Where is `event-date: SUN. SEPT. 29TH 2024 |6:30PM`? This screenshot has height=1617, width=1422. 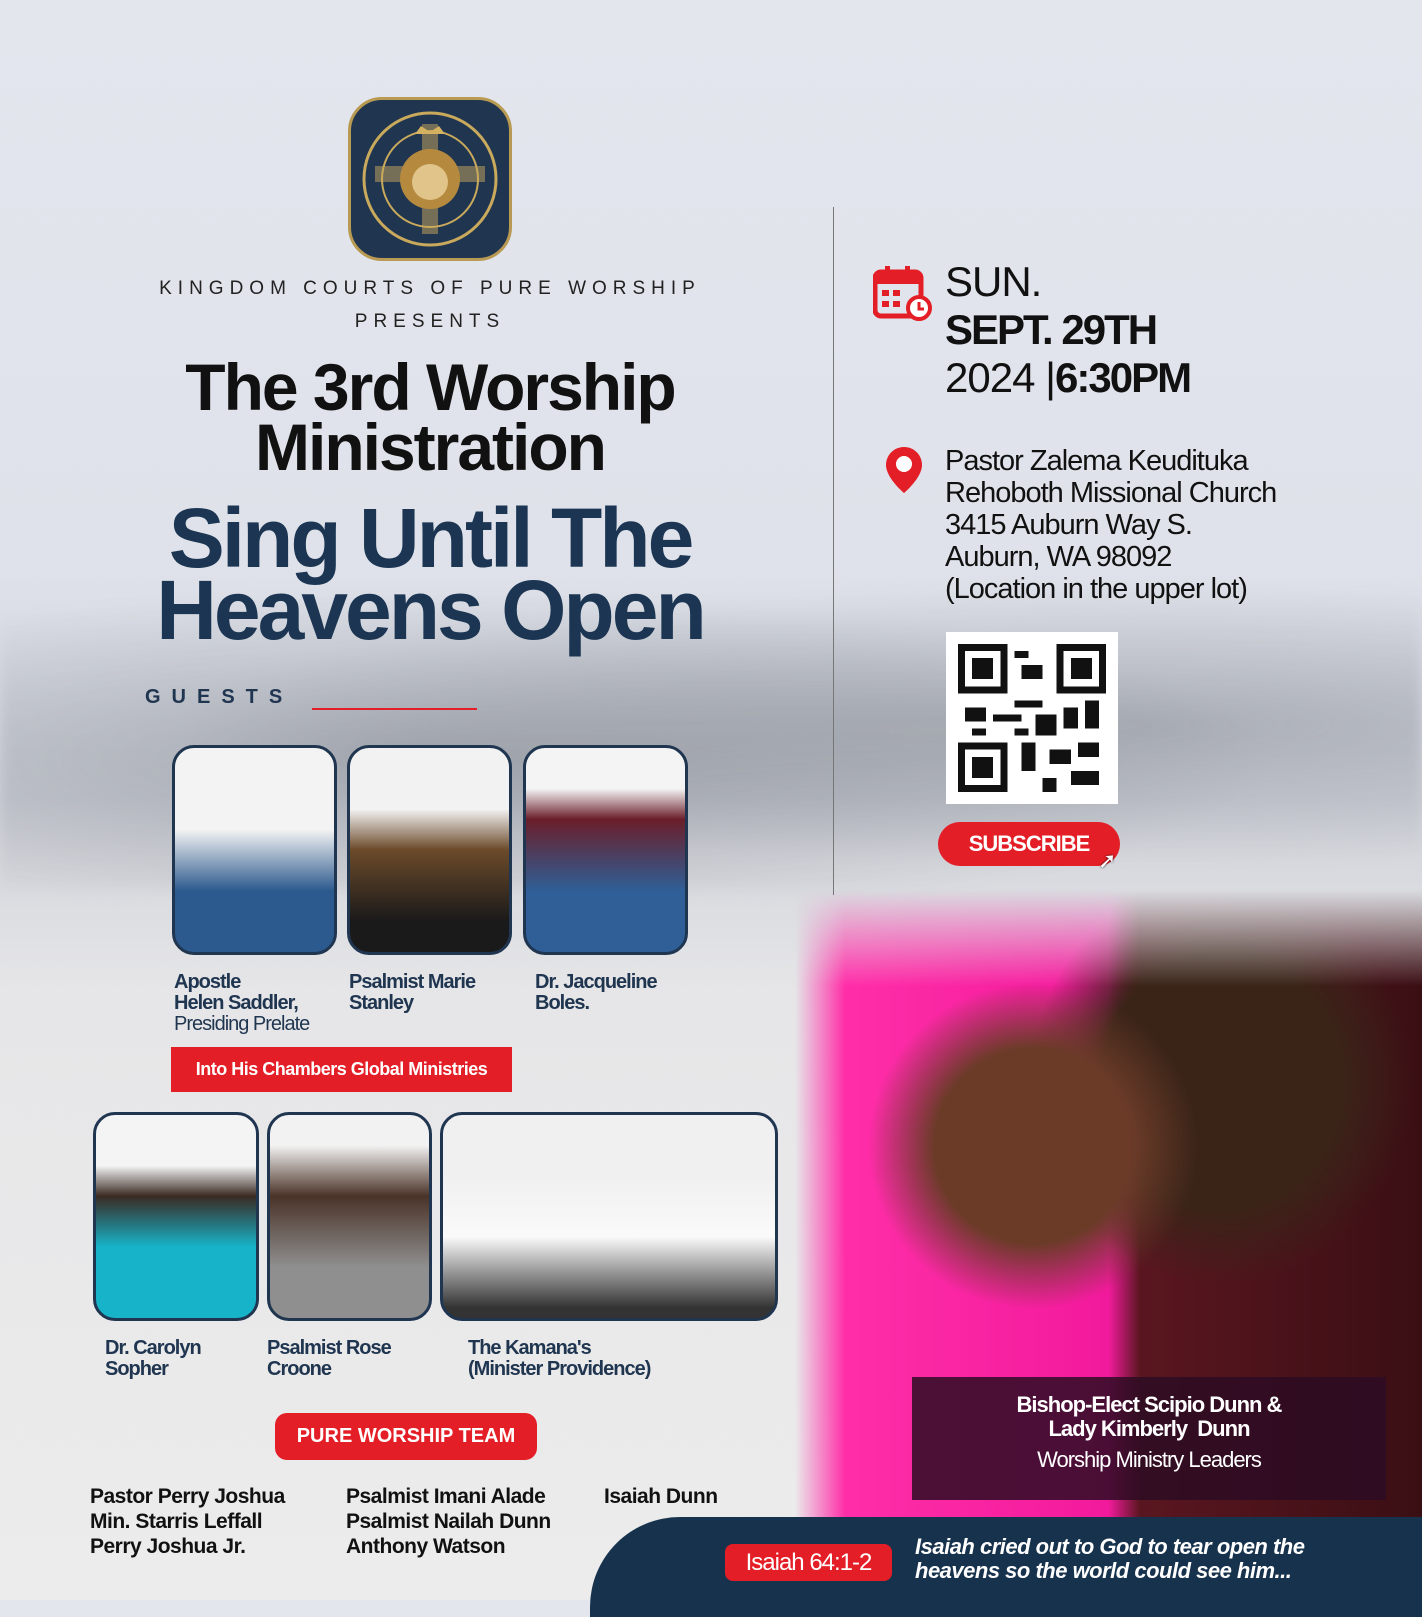
event-date: SUN. SEPT. 29TH 2024 |6:30PM is located at coordinates (1068, 330).